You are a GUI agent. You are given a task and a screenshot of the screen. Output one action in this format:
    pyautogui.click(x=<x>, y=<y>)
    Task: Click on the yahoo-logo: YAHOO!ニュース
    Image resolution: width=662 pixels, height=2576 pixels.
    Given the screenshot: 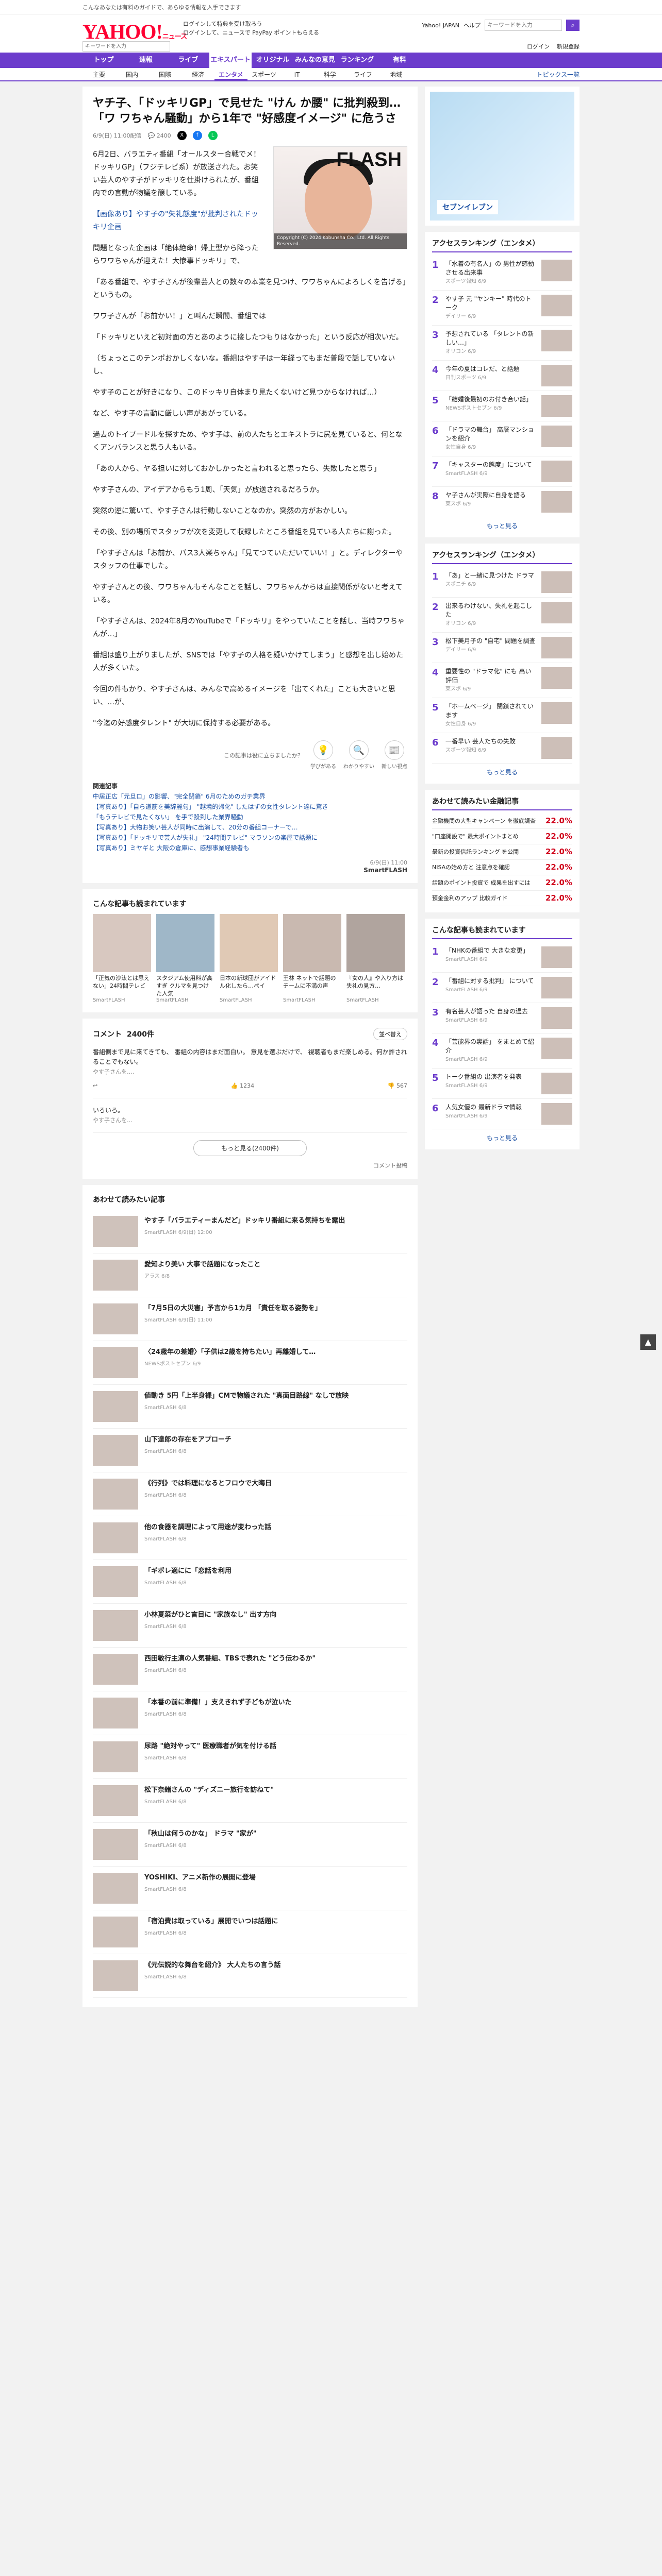 What is the action you would take?
    pyautogui.click(x=134, y=32)
    